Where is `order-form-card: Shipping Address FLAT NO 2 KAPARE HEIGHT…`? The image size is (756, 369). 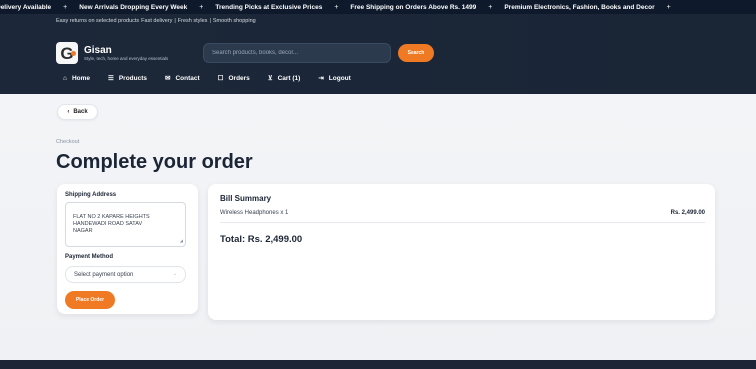 order-form-card: Shipping Address FLAT NO 2 KAPARE HEIGHT… is located at coordinates (127, 249).